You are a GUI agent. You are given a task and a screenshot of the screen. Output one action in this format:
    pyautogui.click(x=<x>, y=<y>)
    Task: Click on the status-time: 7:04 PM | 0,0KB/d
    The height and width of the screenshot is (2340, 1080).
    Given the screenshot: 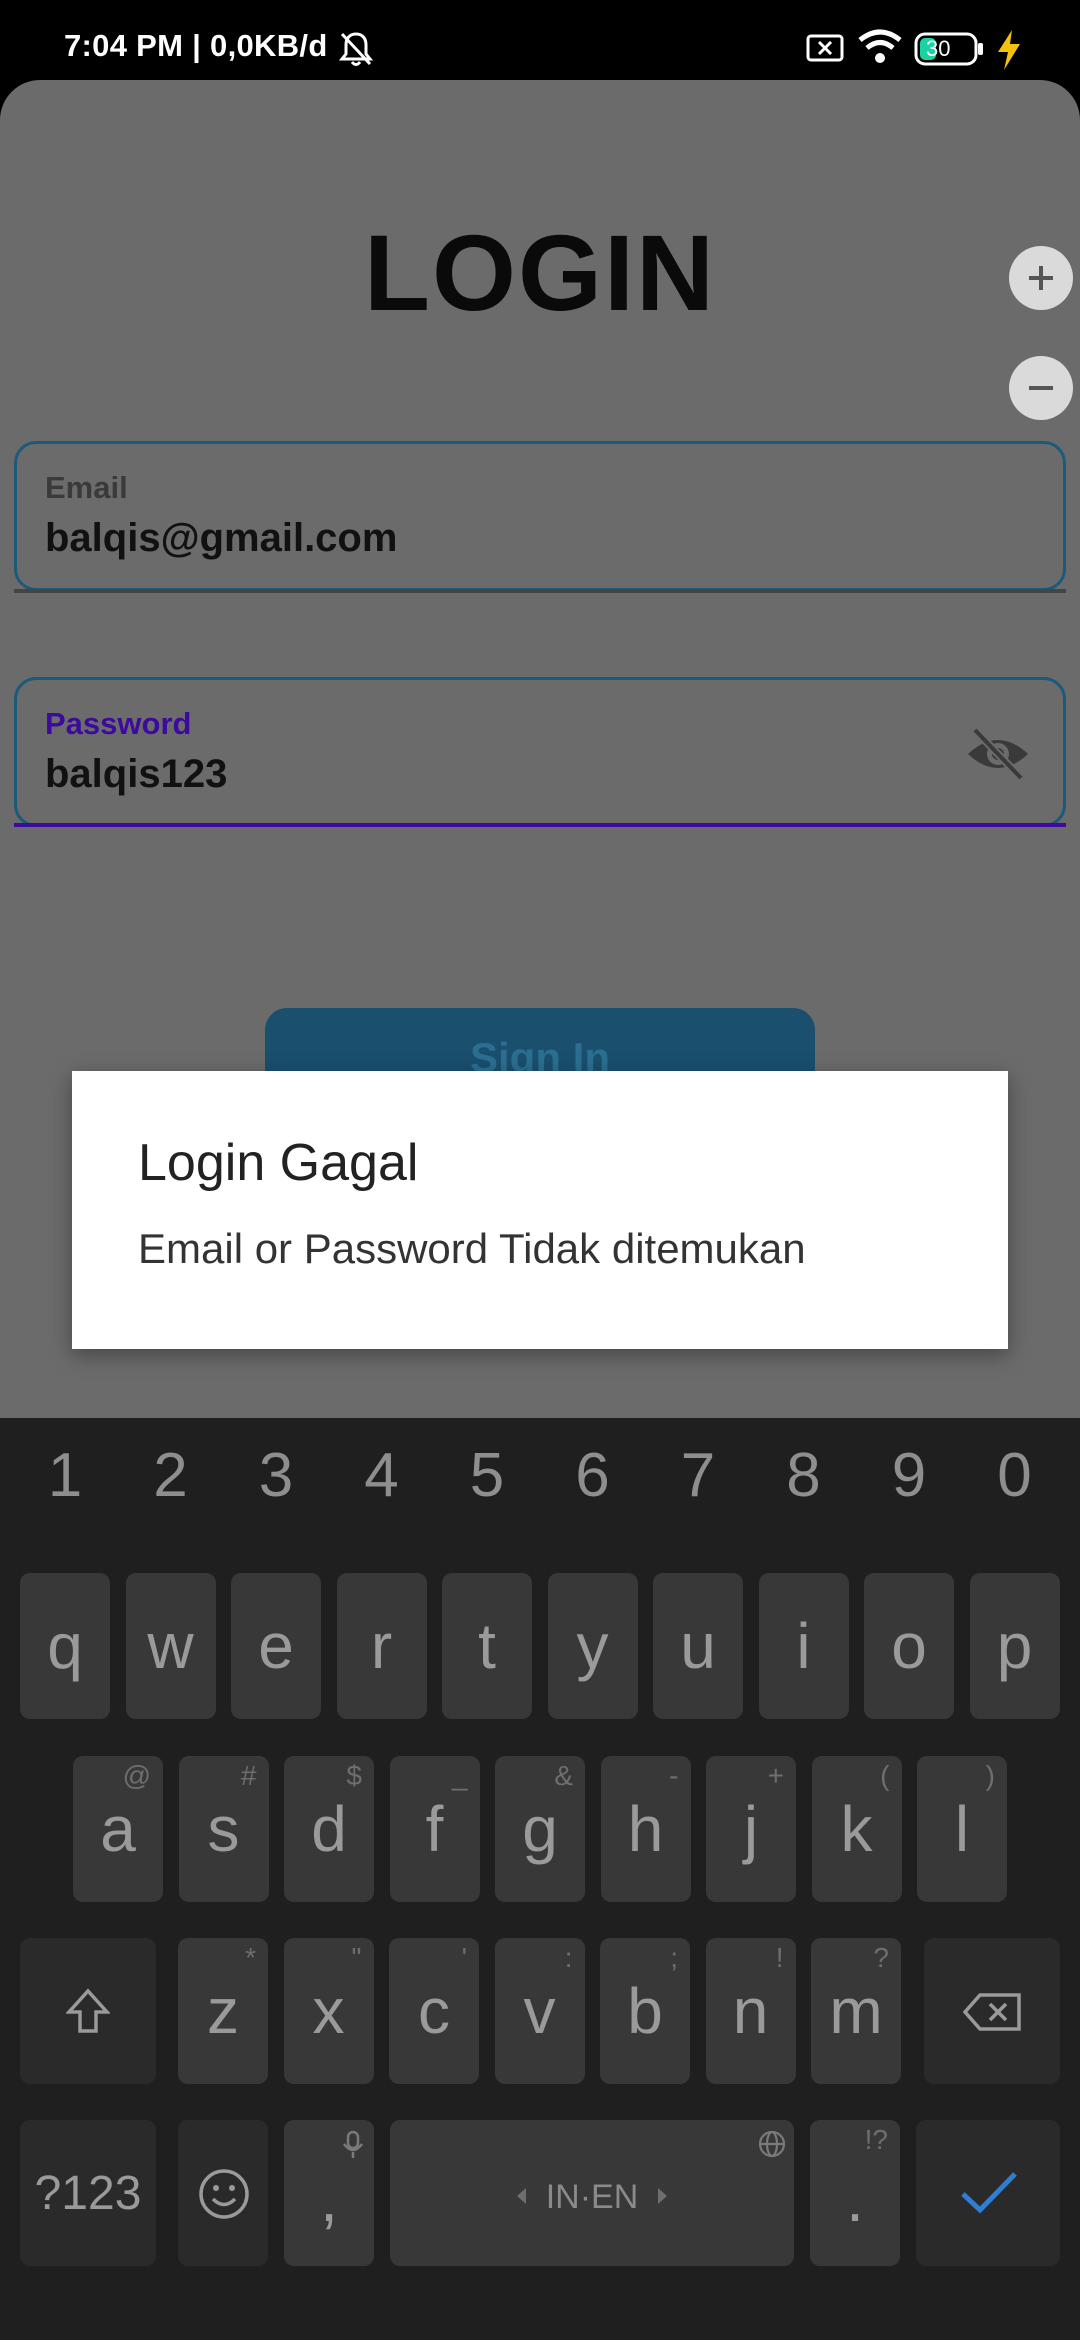 What is the action you would take?
    pyautogui.click(x=196, y=45)
    